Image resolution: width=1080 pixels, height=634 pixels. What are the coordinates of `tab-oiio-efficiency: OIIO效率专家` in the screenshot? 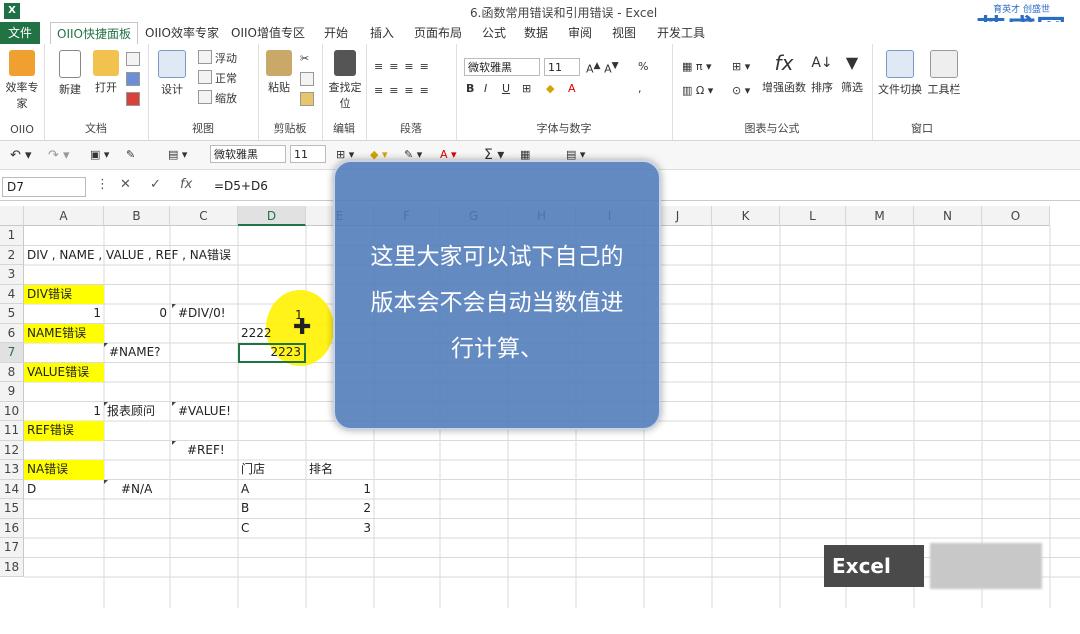 It's located at (182, 33).